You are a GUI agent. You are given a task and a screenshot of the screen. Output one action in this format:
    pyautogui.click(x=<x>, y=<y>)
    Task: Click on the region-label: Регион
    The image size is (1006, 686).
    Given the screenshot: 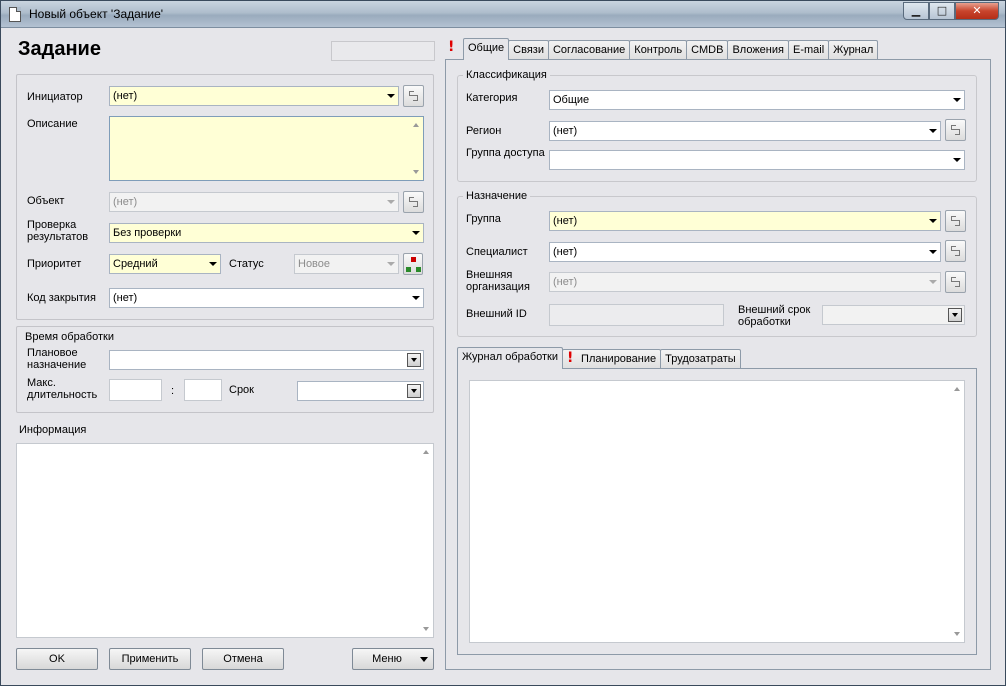 What is the action you would take?
    pyautogui.click(x=484, y=131)
    